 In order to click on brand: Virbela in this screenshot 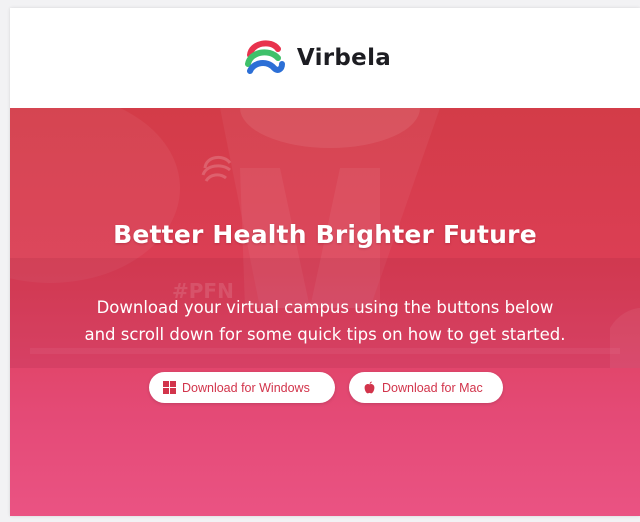, I will do `click(316, 58)`.